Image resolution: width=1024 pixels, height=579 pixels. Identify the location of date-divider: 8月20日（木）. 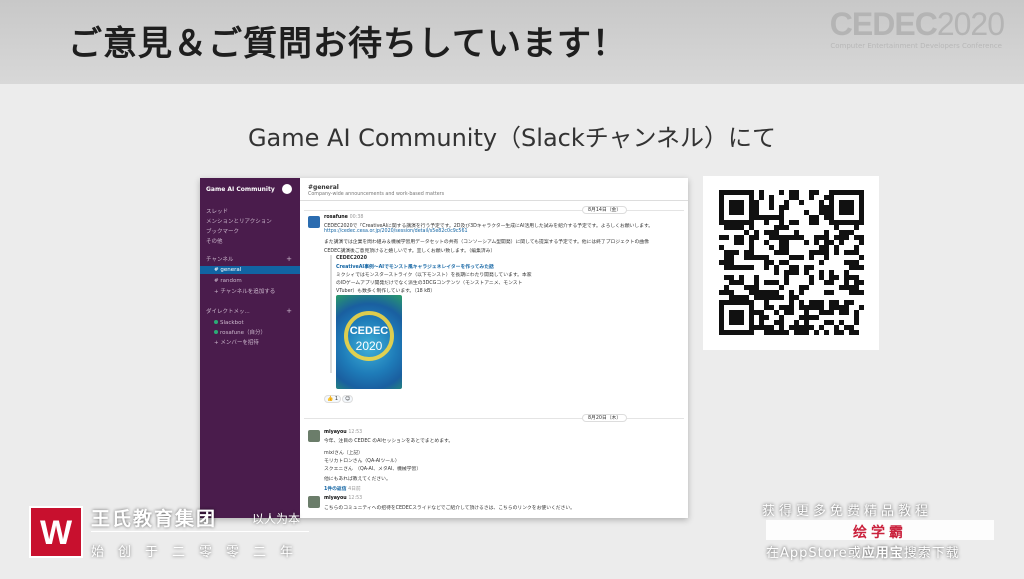
(605, 418).